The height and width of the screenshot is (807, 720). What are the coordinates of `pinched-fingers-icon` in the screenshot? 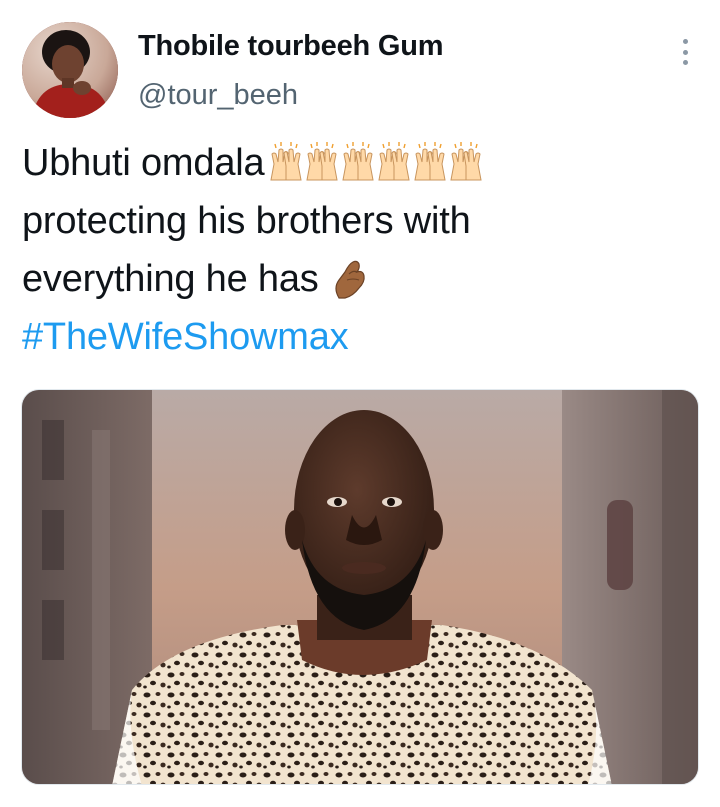 It's located at (349, 279).